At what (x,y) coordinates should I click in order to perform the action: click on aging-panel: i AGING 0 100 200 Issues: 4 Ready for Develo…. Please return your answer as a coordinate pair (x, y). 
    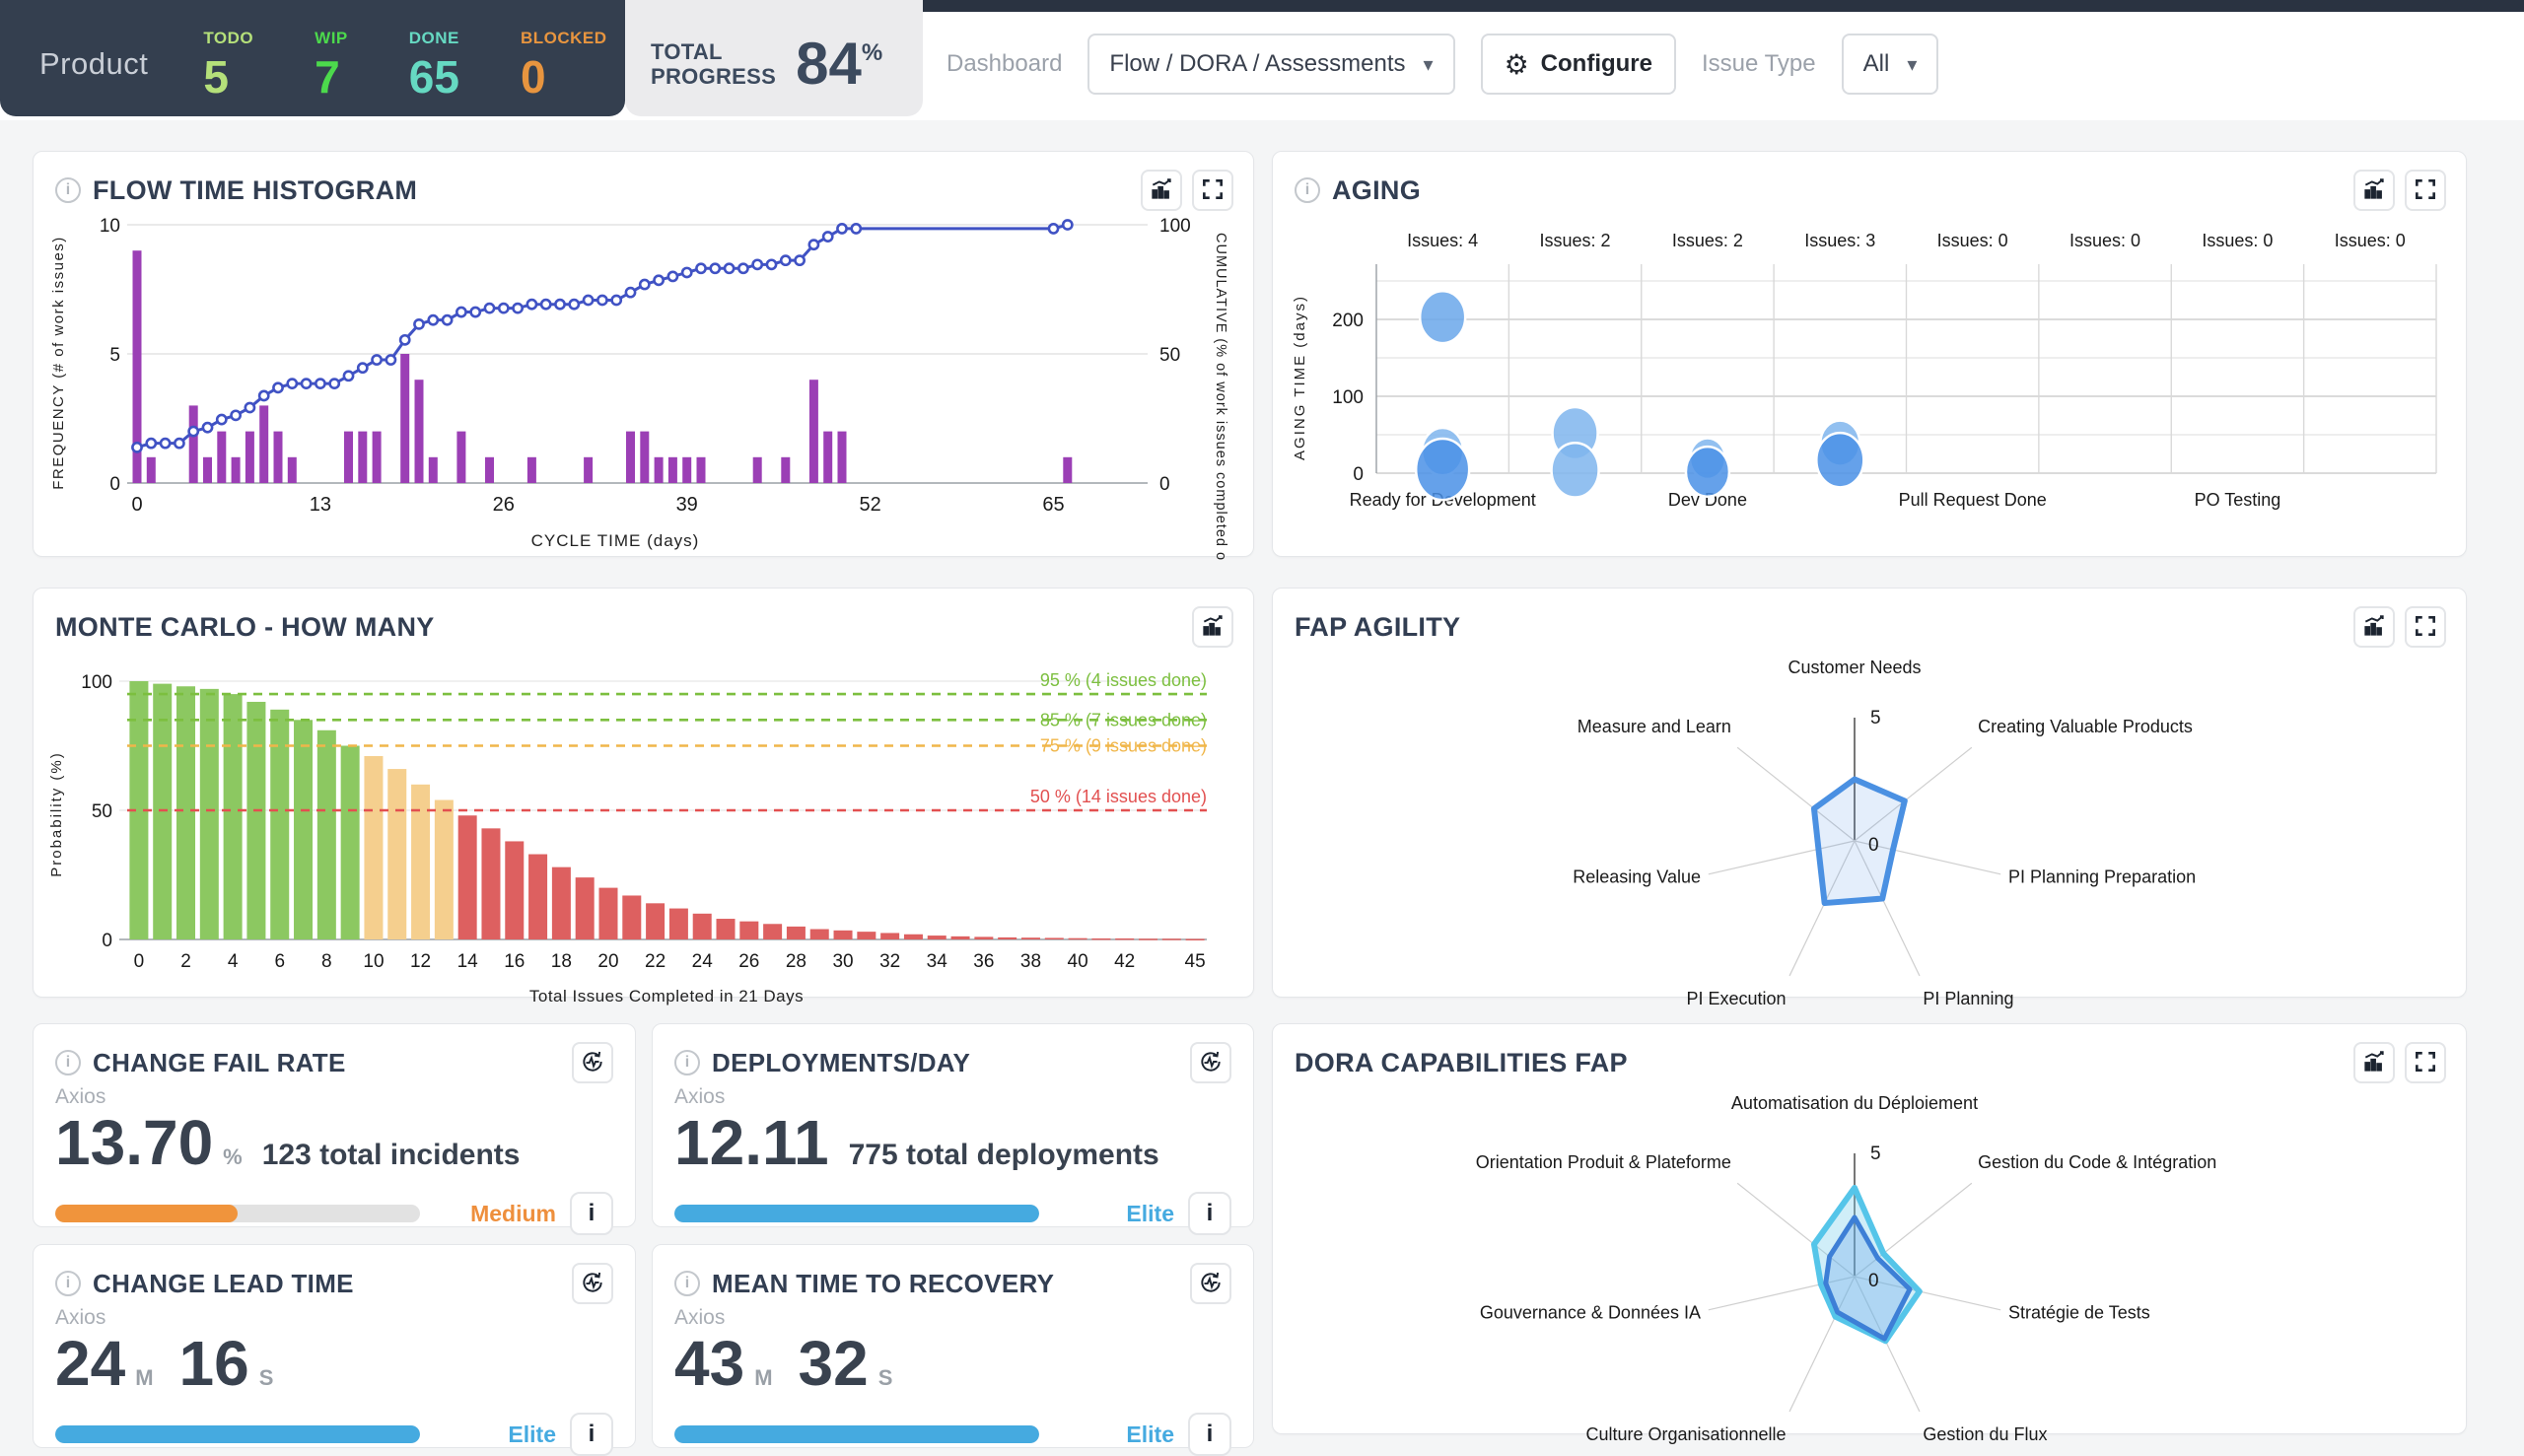
    Looking at the image, I should click on (1869, 354).